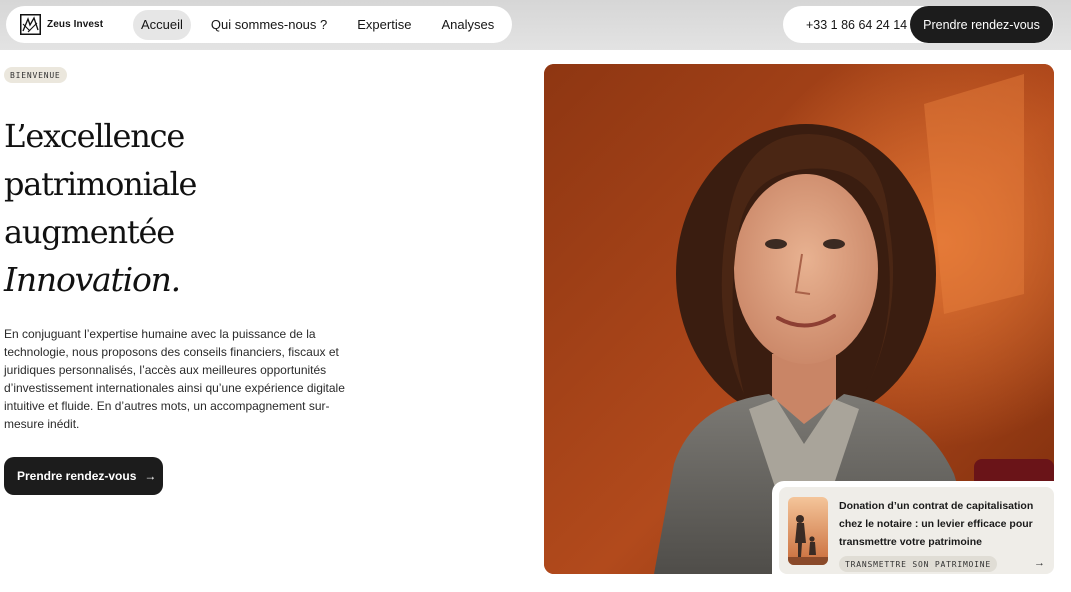 The height and width of the screenshot is (592, 1071). What do you see at coordinates (100, 184) in the screenshot?
I see `headline-line-2: patrimoniale` at bounding box center [100, 184].